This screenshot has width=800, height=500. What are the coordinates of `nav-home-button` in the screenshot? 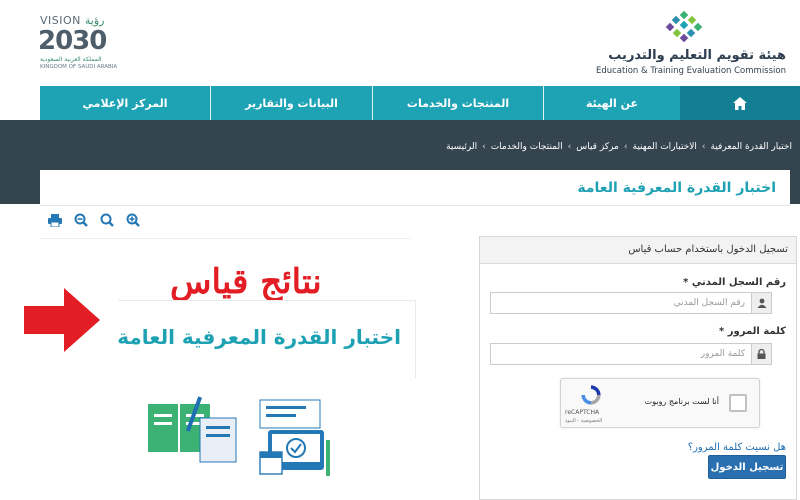 It's located at (740, 103).